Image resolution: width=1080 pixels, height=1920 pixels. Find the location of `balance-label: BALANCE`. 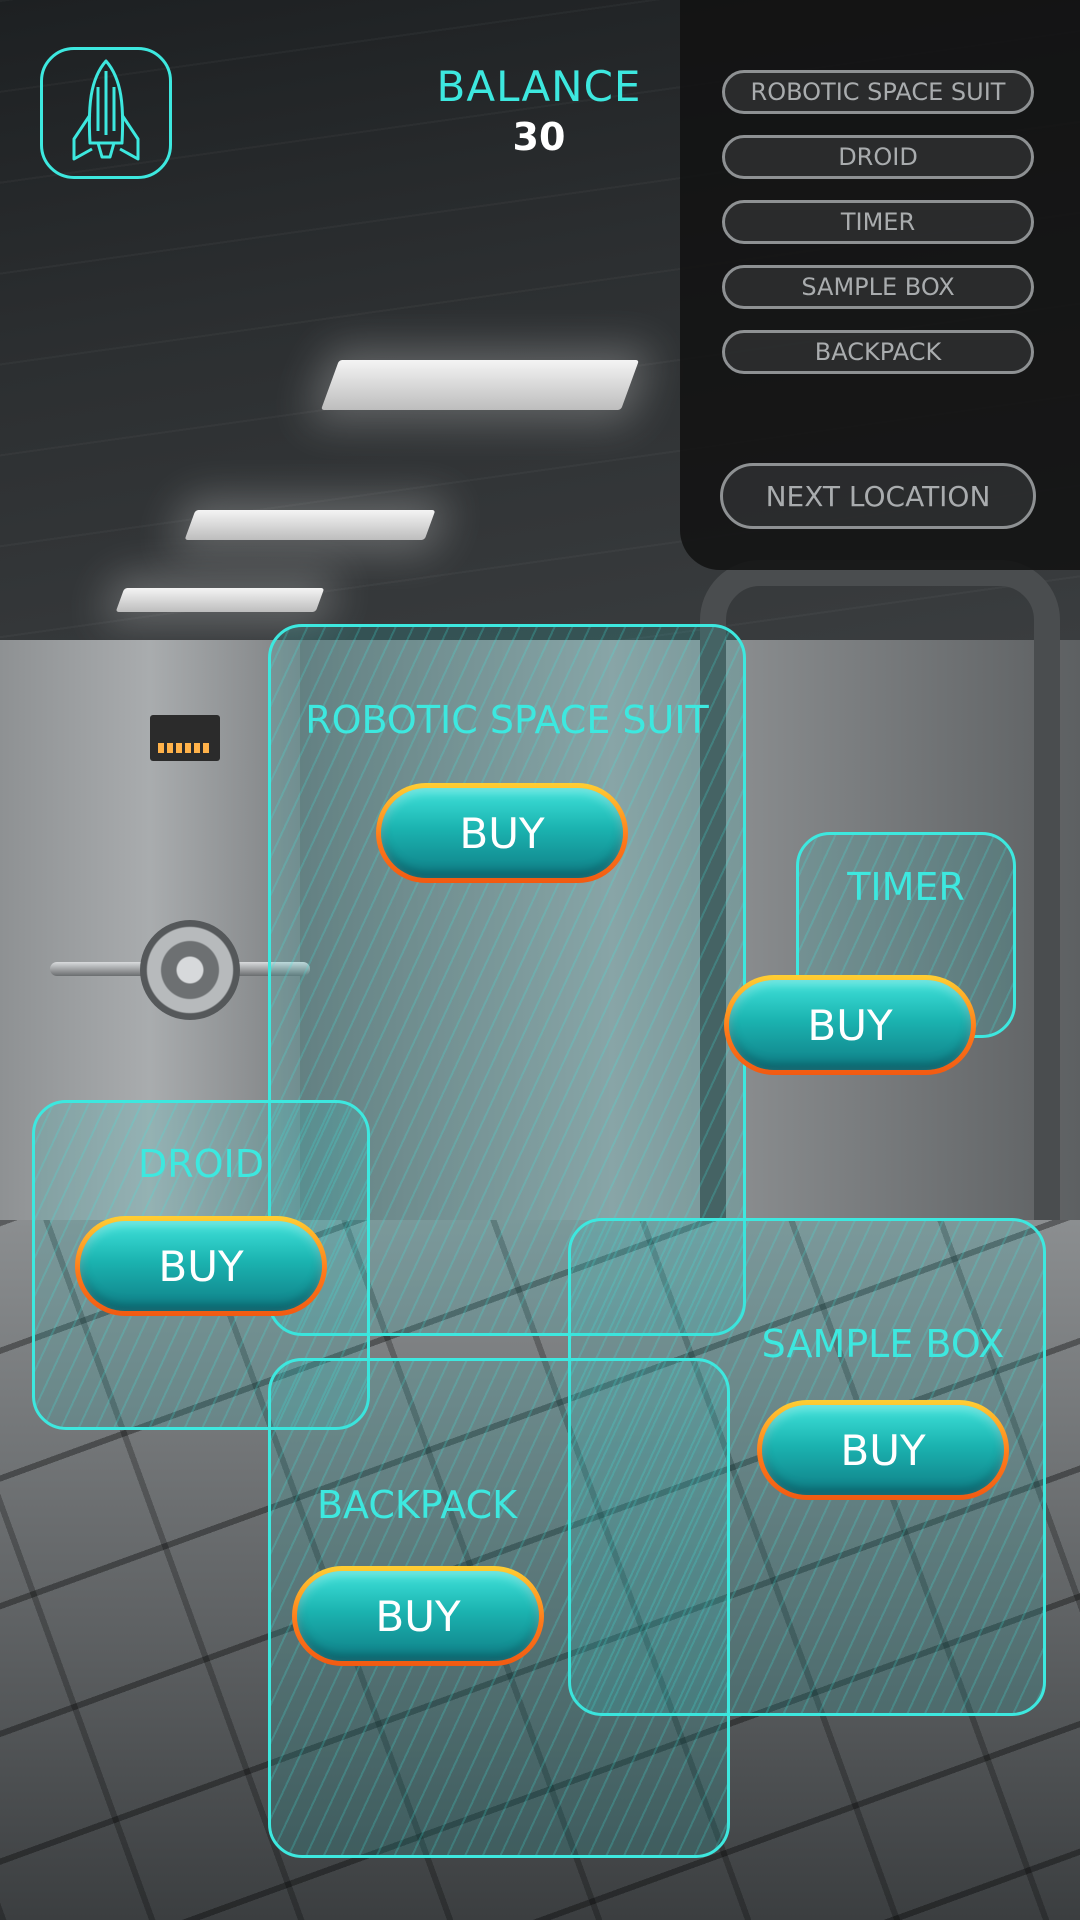

balance-label: BALANCE is located at coordinates (539, 86).